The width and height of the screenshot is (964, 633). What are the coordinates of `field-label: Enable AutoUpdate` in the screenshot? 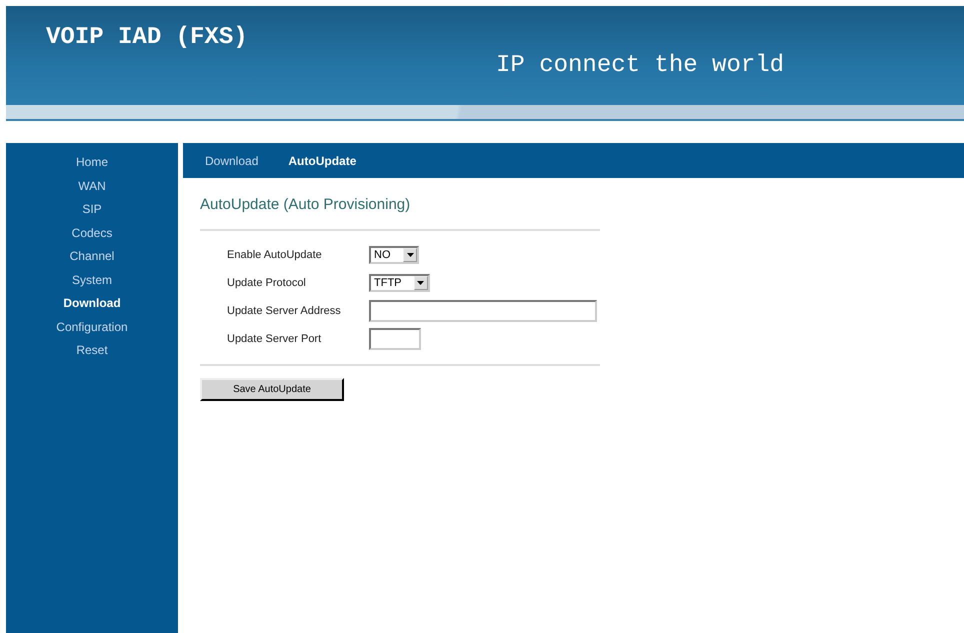 It's located at (275, 254).